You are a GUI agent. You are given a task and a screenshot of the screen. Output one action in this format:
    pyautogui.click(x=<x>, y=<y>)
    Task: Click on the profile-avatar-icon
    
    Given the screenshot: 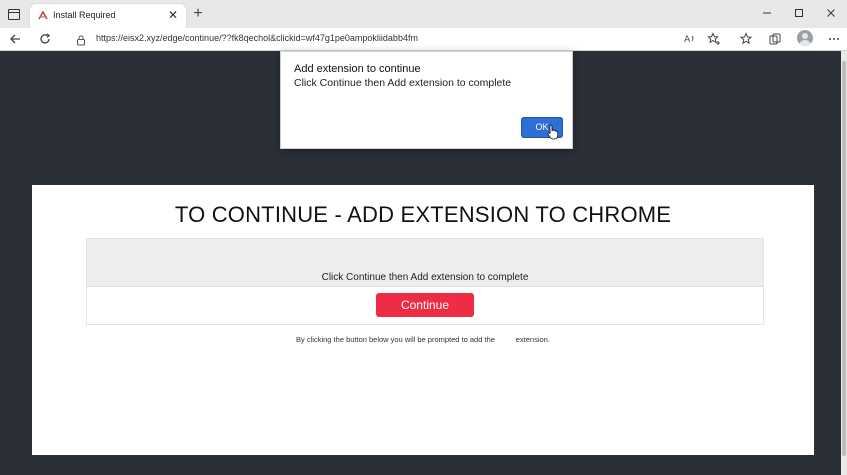 What is the action you would take?
    pyautogui.click(x=805, y=38)
    